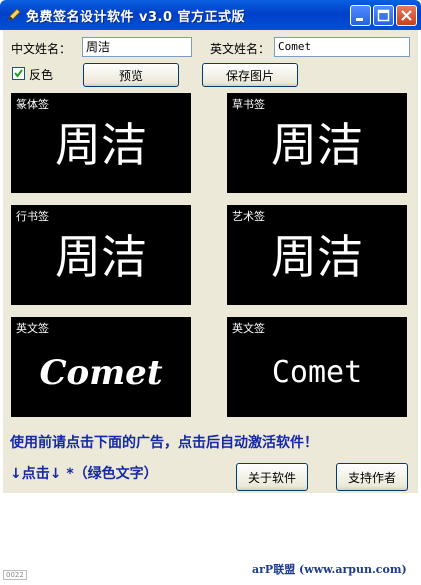 This screenshot has width=421, height=585. I want to click on pencil-icon, so click(14, 14).